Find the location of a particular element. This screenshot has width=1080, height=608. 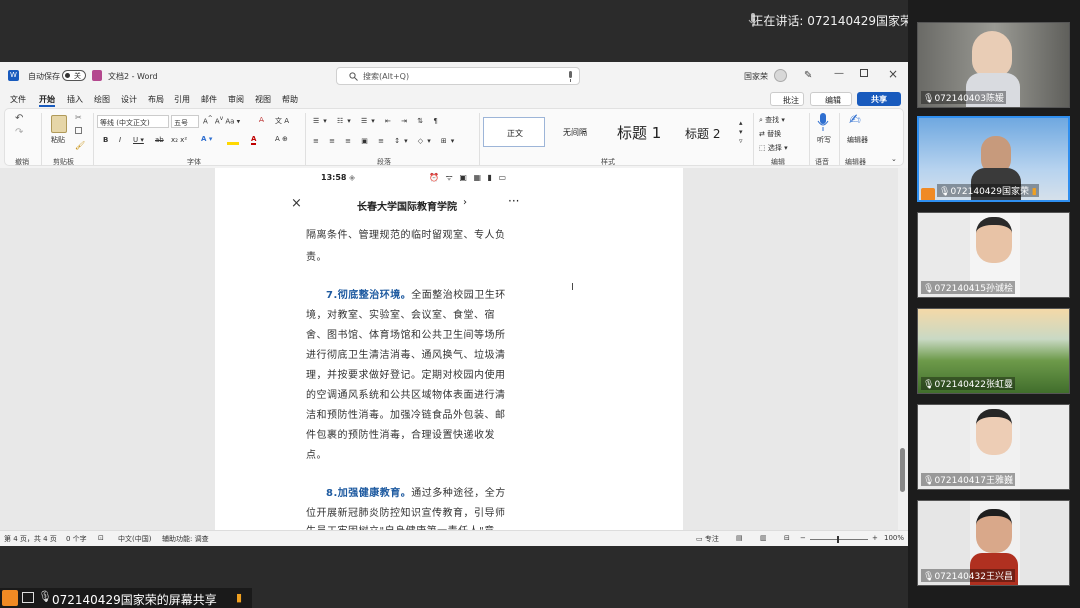

participant-tile: 🎙072140415孙诚桧 is located at coordinates (993, 255).